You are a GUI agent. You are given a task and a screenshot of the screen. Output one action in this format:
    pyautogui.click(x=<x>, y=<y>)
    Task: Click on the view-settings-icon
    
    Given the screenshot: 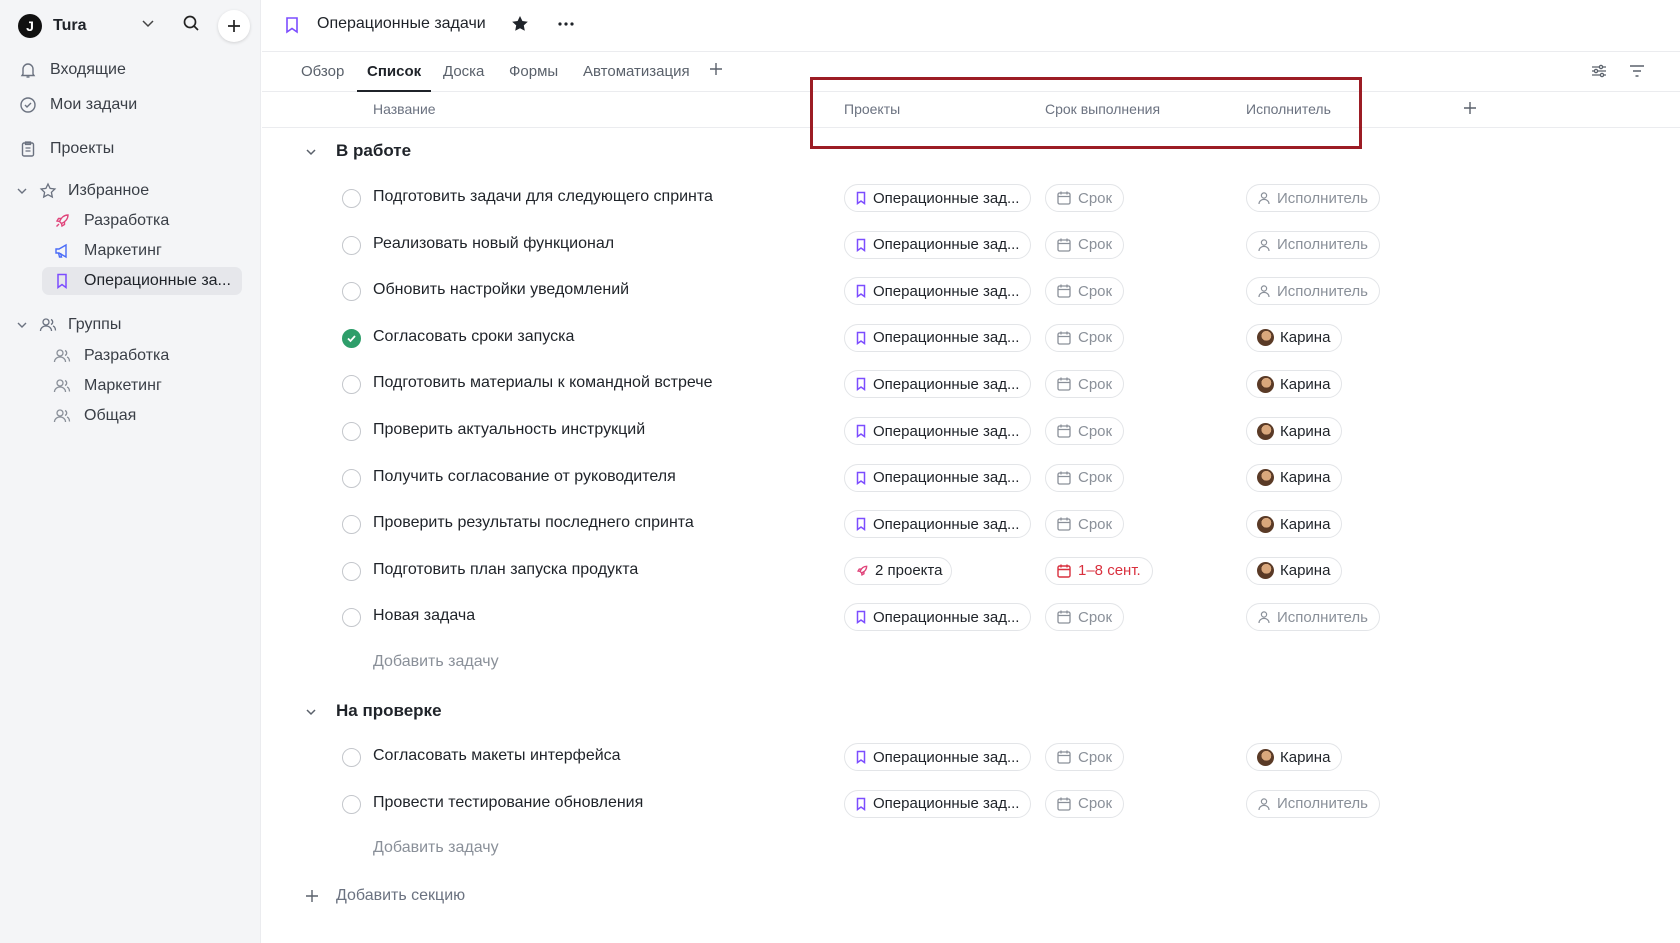 What is the action you would take?
    pyautogui.click(x=1599, y=73)
    